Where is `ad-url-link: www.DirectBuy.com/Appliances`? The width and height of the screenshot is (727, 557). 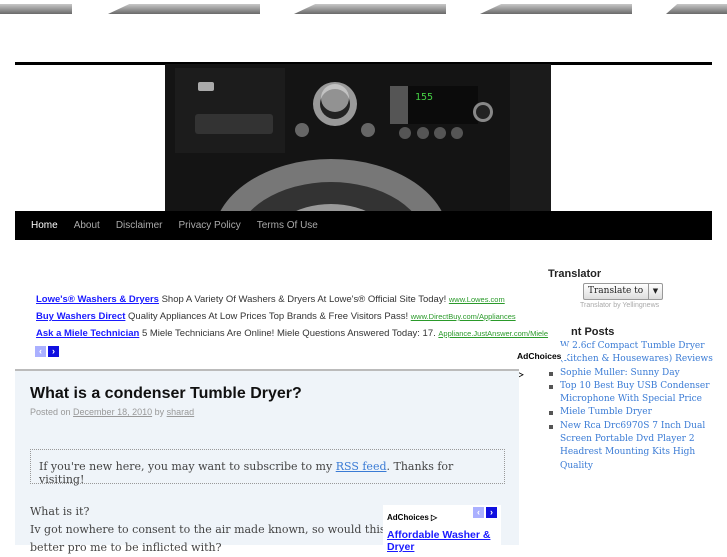
ad-url-link: www.DirectBuy.com/Appliances is located at coordinates (463, 316).